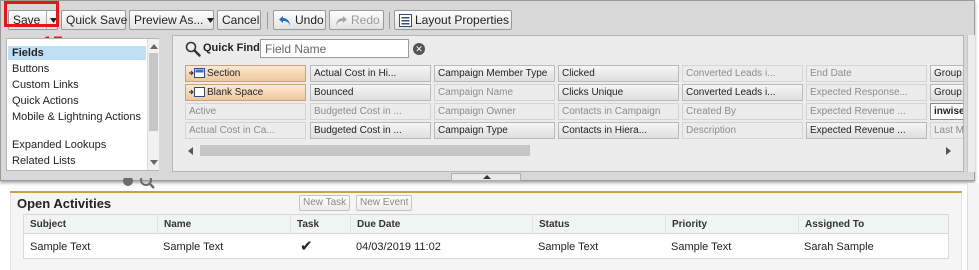  I want to click on scroll-right-arrow-icon, so click(948, 151).